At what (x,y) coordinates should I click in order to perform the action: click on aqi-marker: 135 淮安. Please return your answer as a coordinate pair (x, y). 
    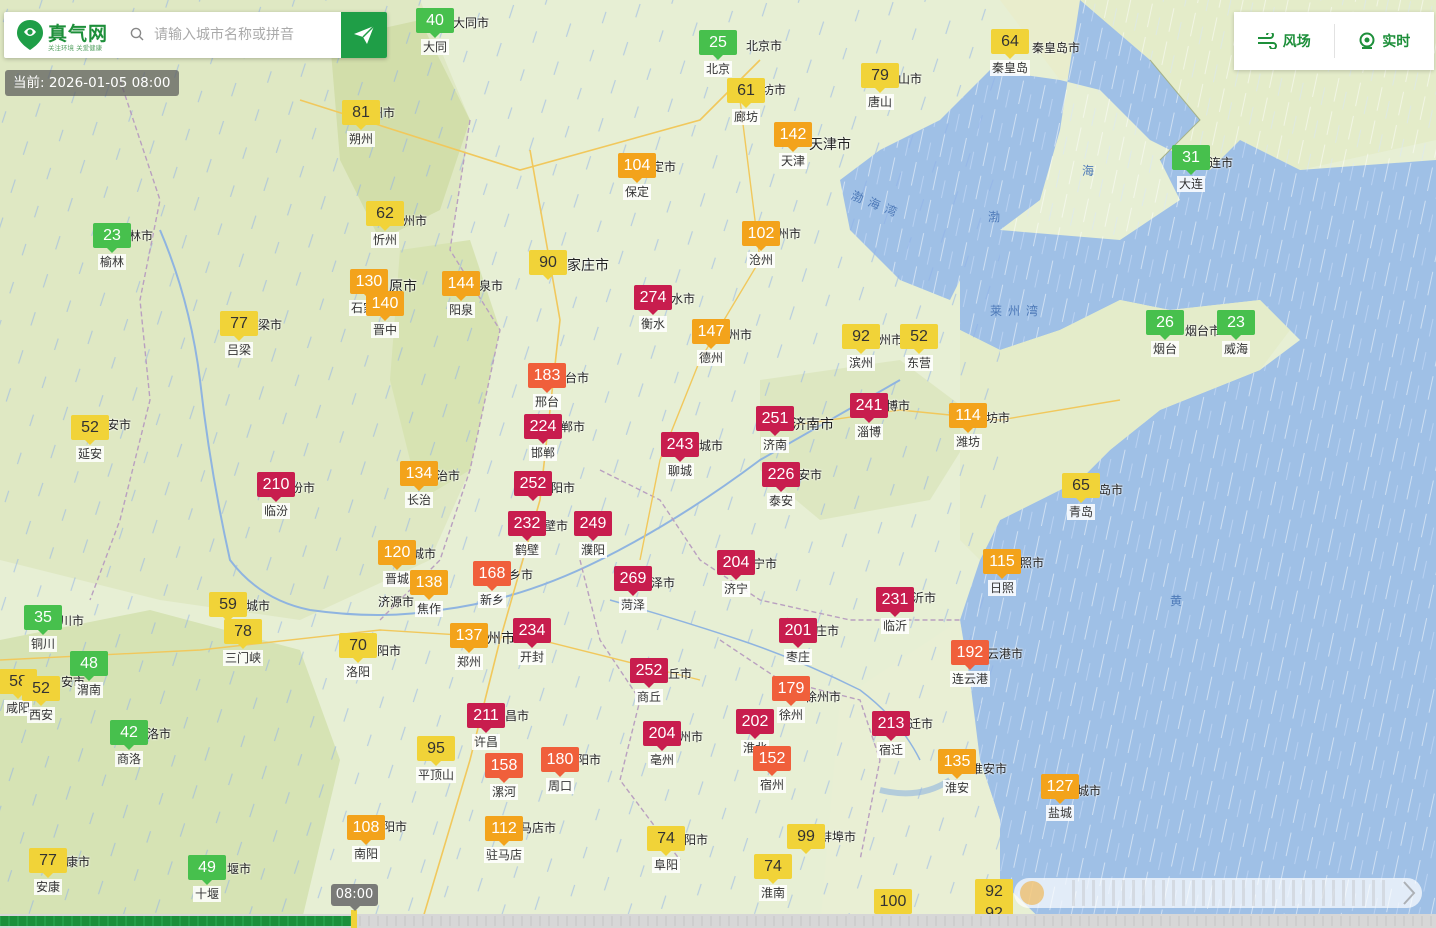
    Looking at the image, I should click on (957, 772).